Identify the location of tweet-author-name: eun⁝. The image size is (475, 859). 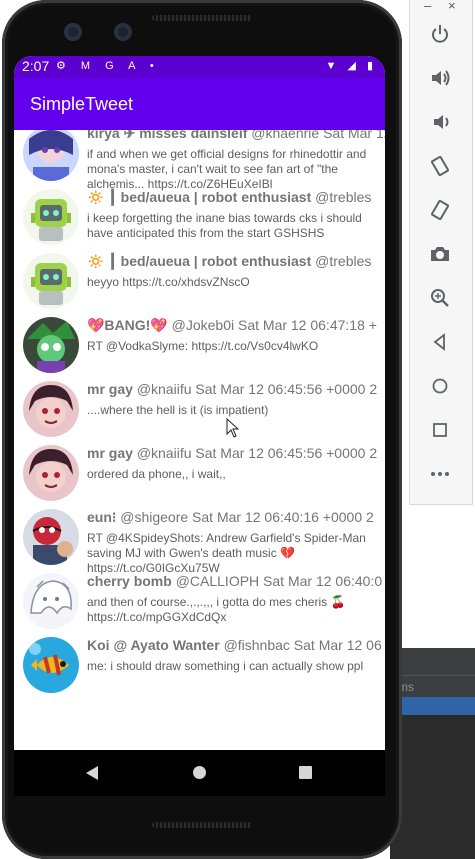
(102, 517).